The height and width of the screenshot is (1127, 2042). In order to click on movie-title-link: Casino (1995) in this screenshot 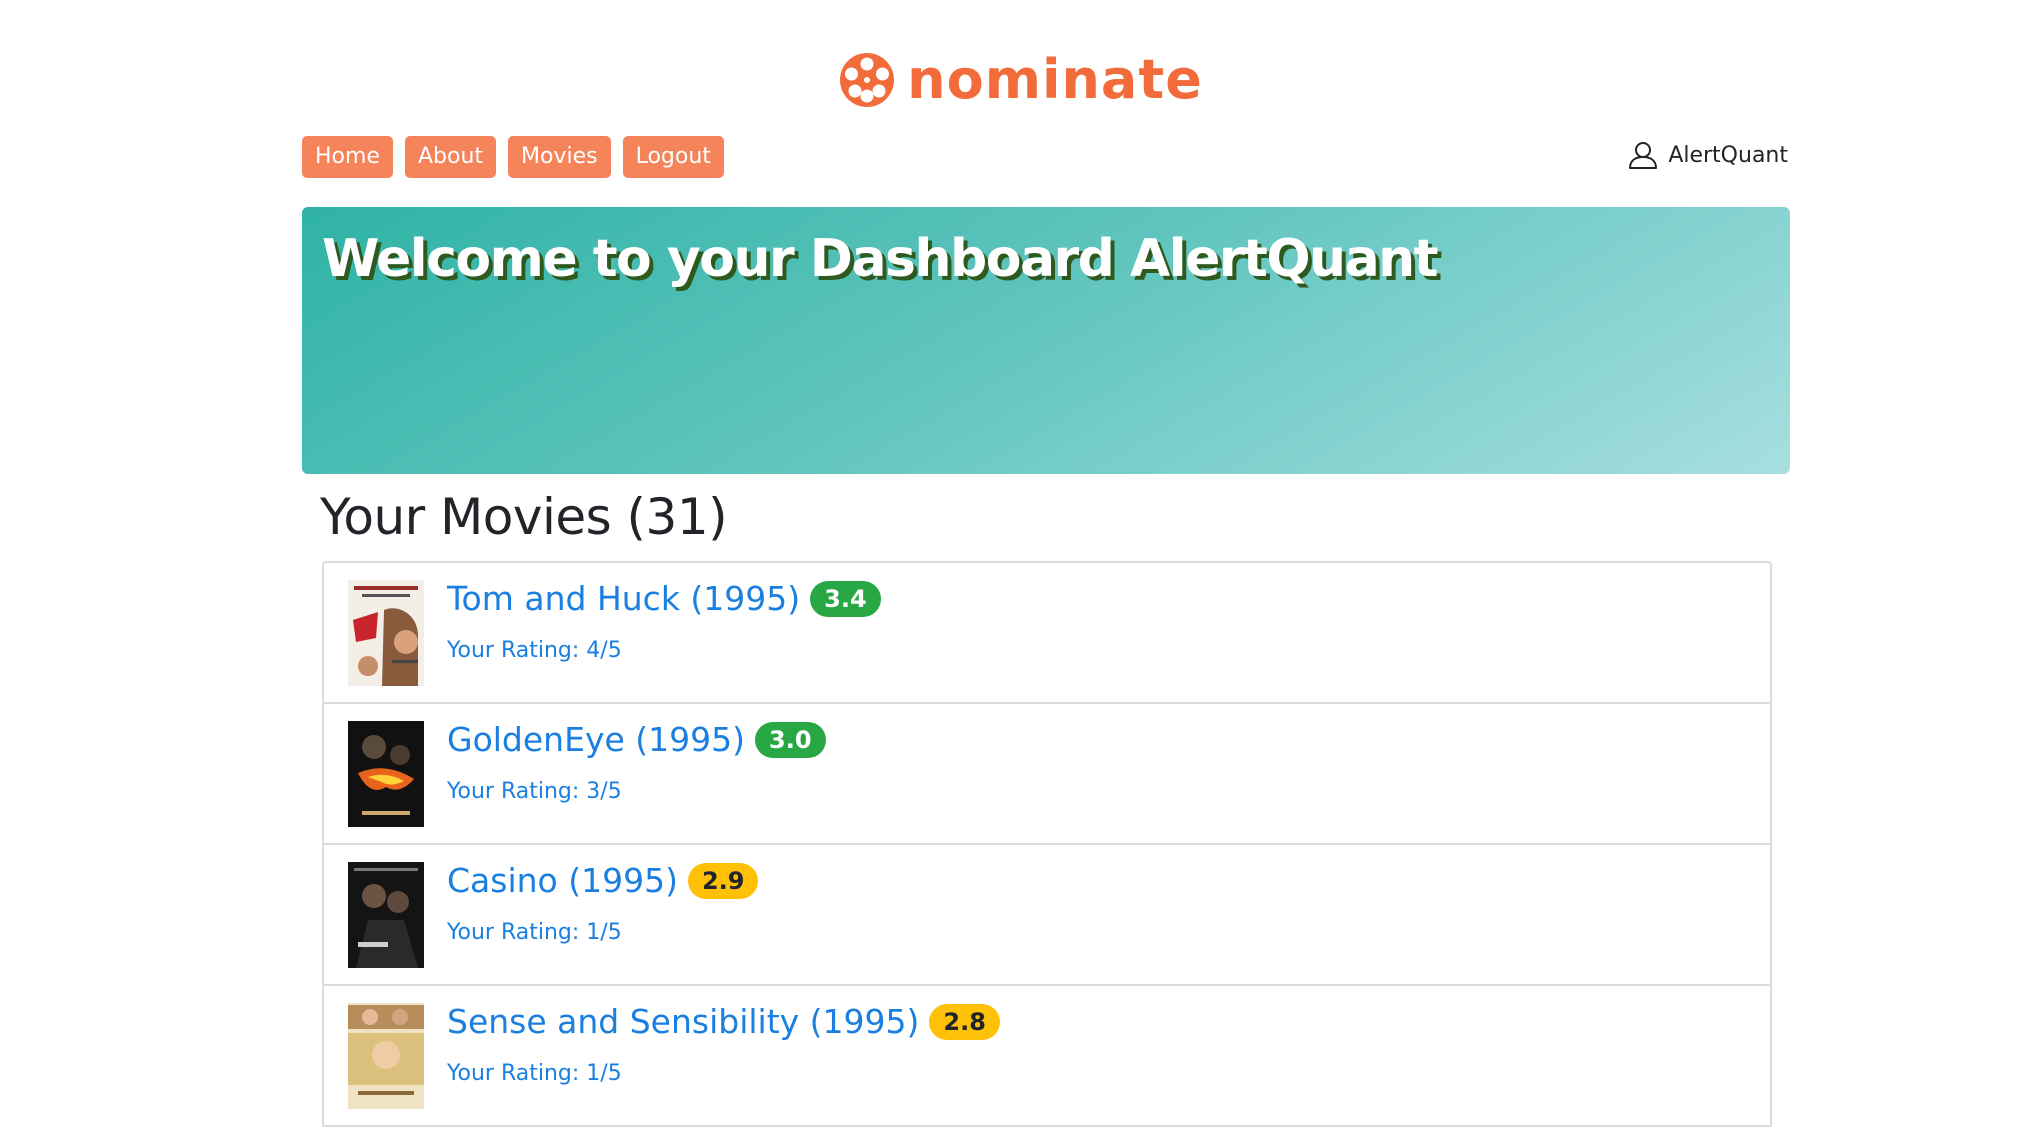, I will do `click(562, 880)`.